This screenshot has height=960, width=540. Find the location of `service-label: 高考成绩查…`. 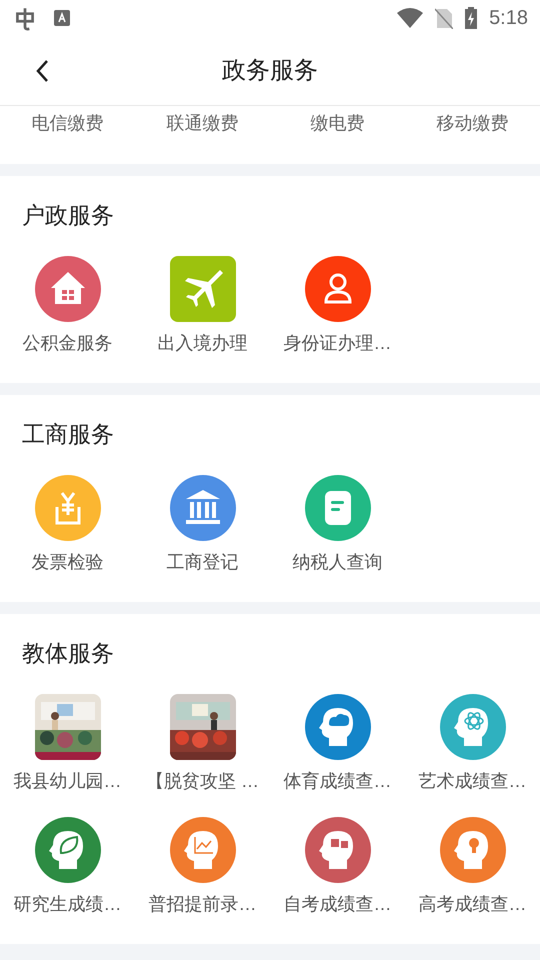

service-label: 高考成绩查… is located at coordinates (472, 904).